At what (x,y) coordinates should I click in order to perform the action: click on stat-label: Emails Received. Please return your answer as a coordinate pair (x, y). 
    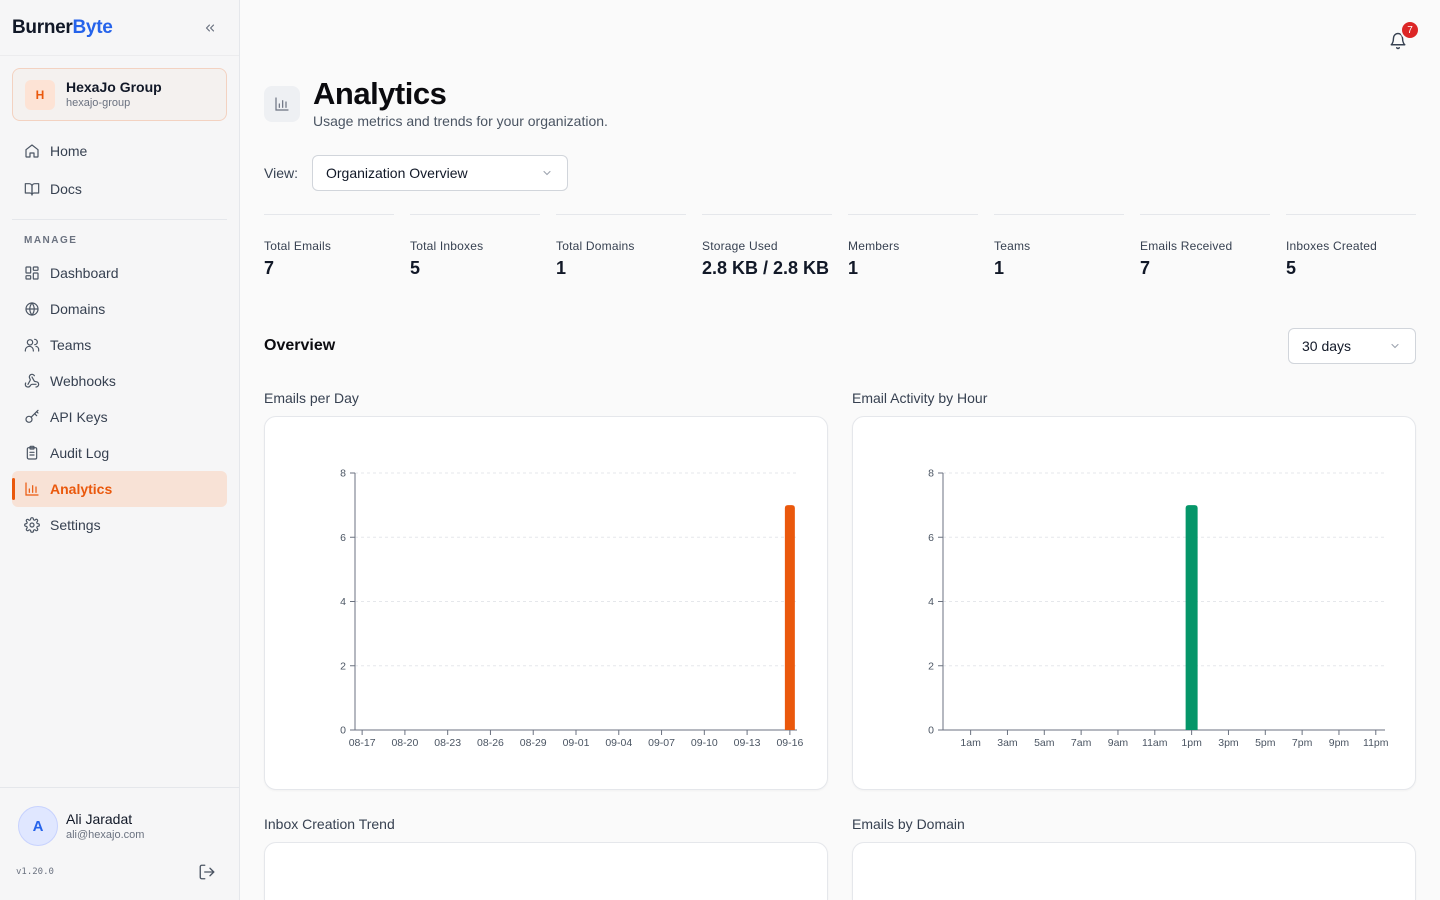
    Looking at the image, I should click on (1186, 246).